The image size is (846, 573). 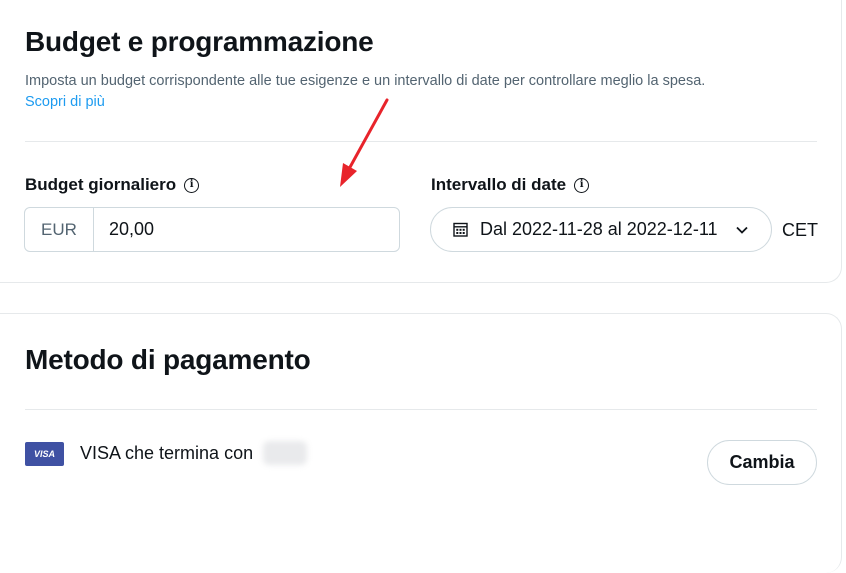 I want to click on daily-budget-label-text: Budget giornaliero, so click(x=101, y=184).